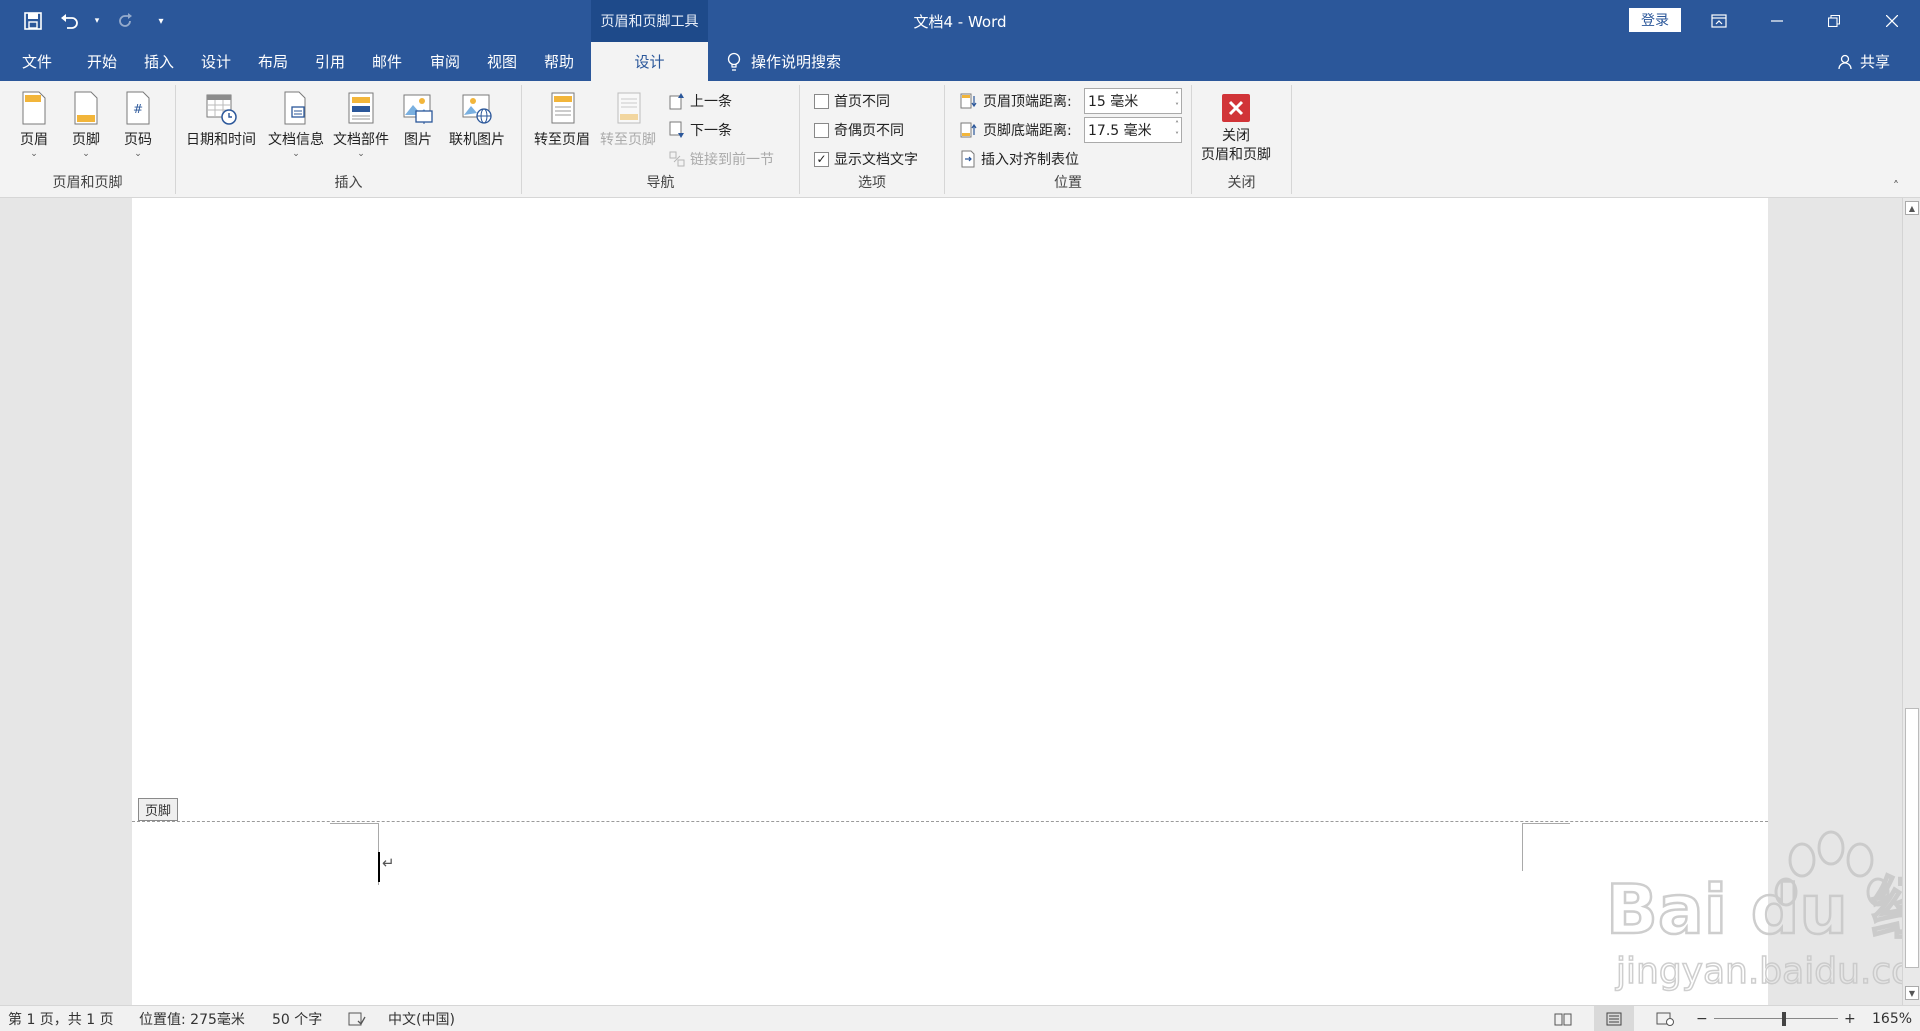 Image resolution: width=1920 pixels, height=1031 pixels. Describe the element at coordinates (1776, 1018) in the screenshot. I see `zoom-slider-track` at that location.